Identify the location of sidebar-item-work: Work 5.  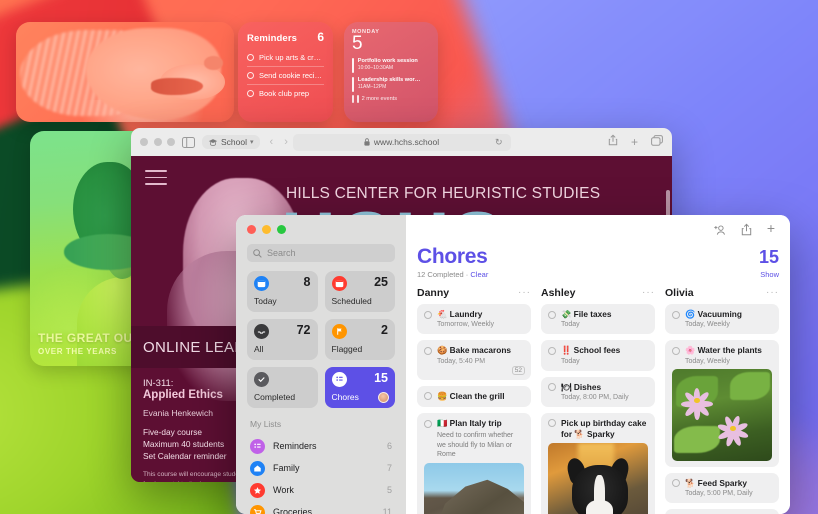
(321, 490).